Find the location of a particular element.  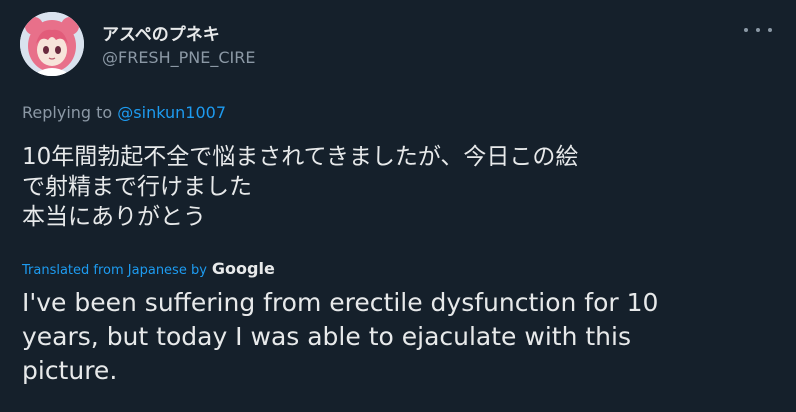

avatar is located at coordinates (52, 44).